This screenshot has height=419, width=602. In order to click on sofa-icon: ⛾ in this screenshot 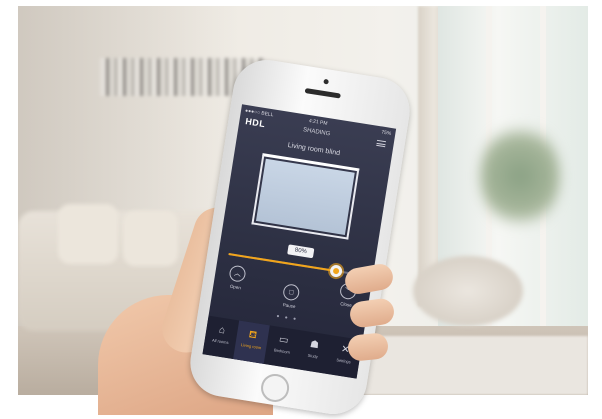, I will do `click(252, 335)`.